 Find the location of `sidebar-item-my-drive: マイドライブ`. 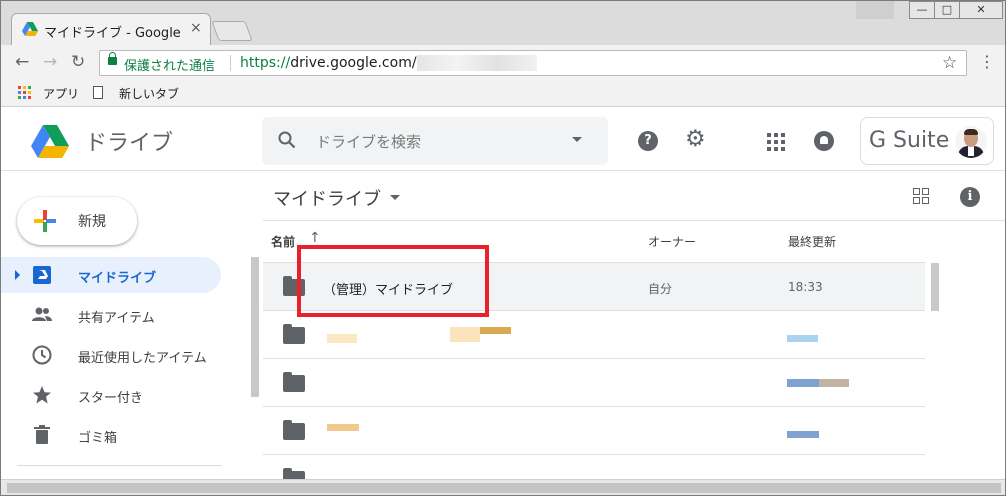

sidebar-item-my-drive: マイドライブ is located at coordinates (111, 275).